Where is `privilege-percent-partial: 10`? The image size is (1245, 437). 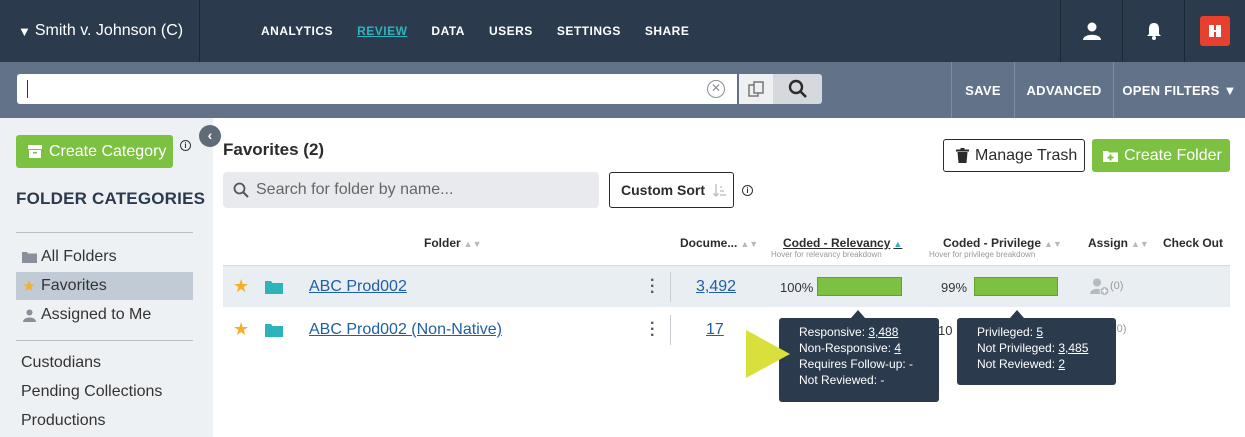
privilege-percent-partial: 10 is located at coordinates (945, 330).